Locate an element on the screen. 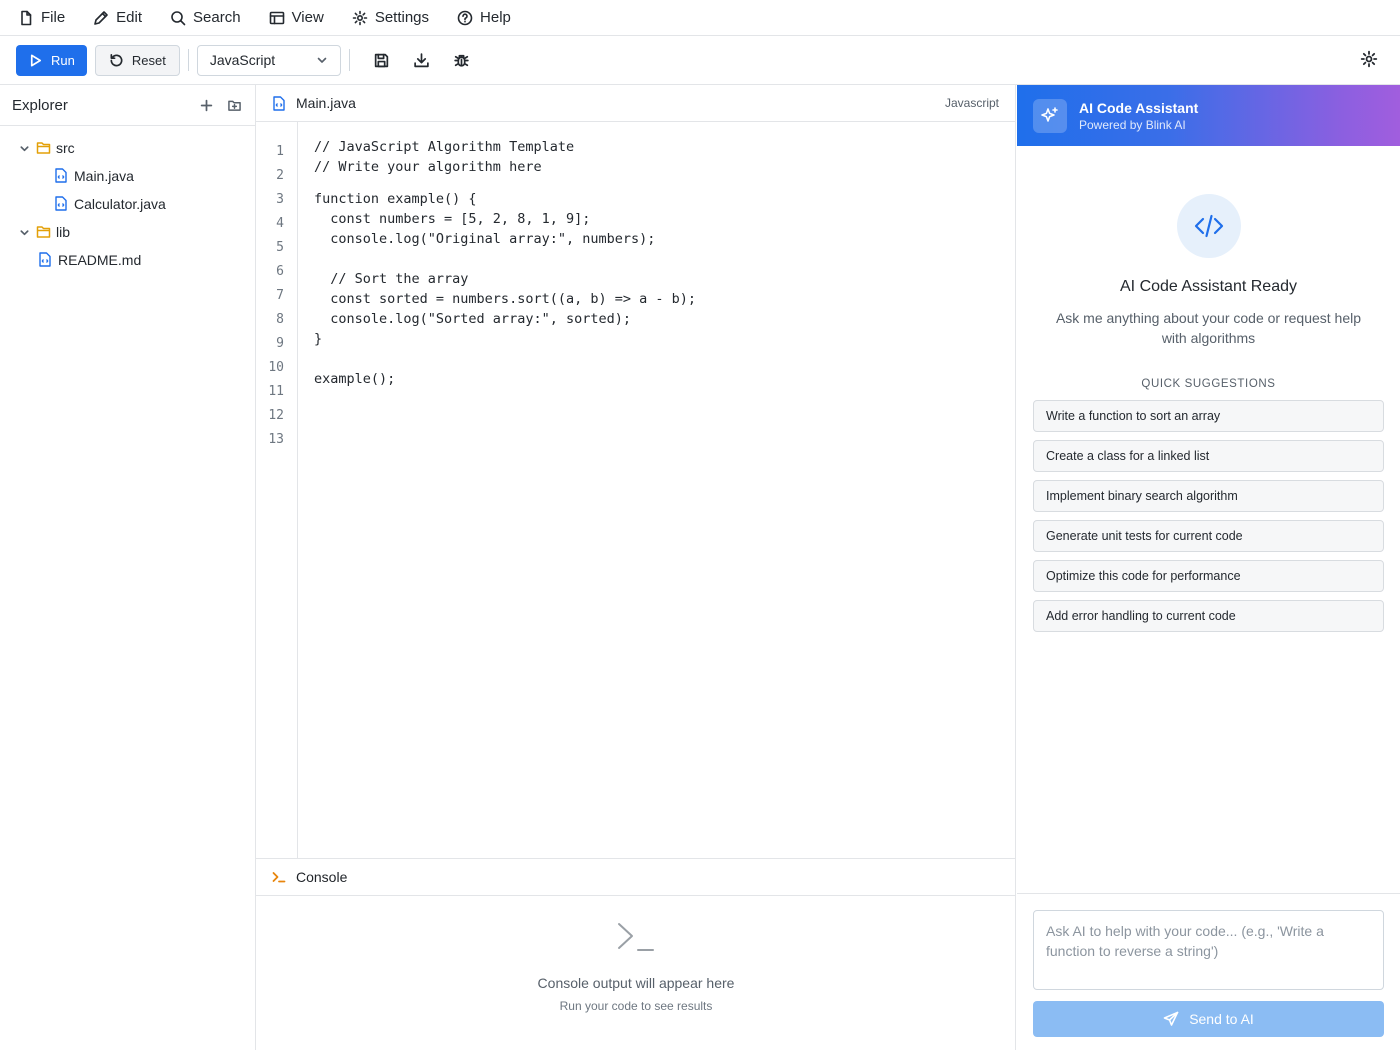 The height and width of the screenshot is (1050, 1400). debug-button is located at coordinates (462, 60).